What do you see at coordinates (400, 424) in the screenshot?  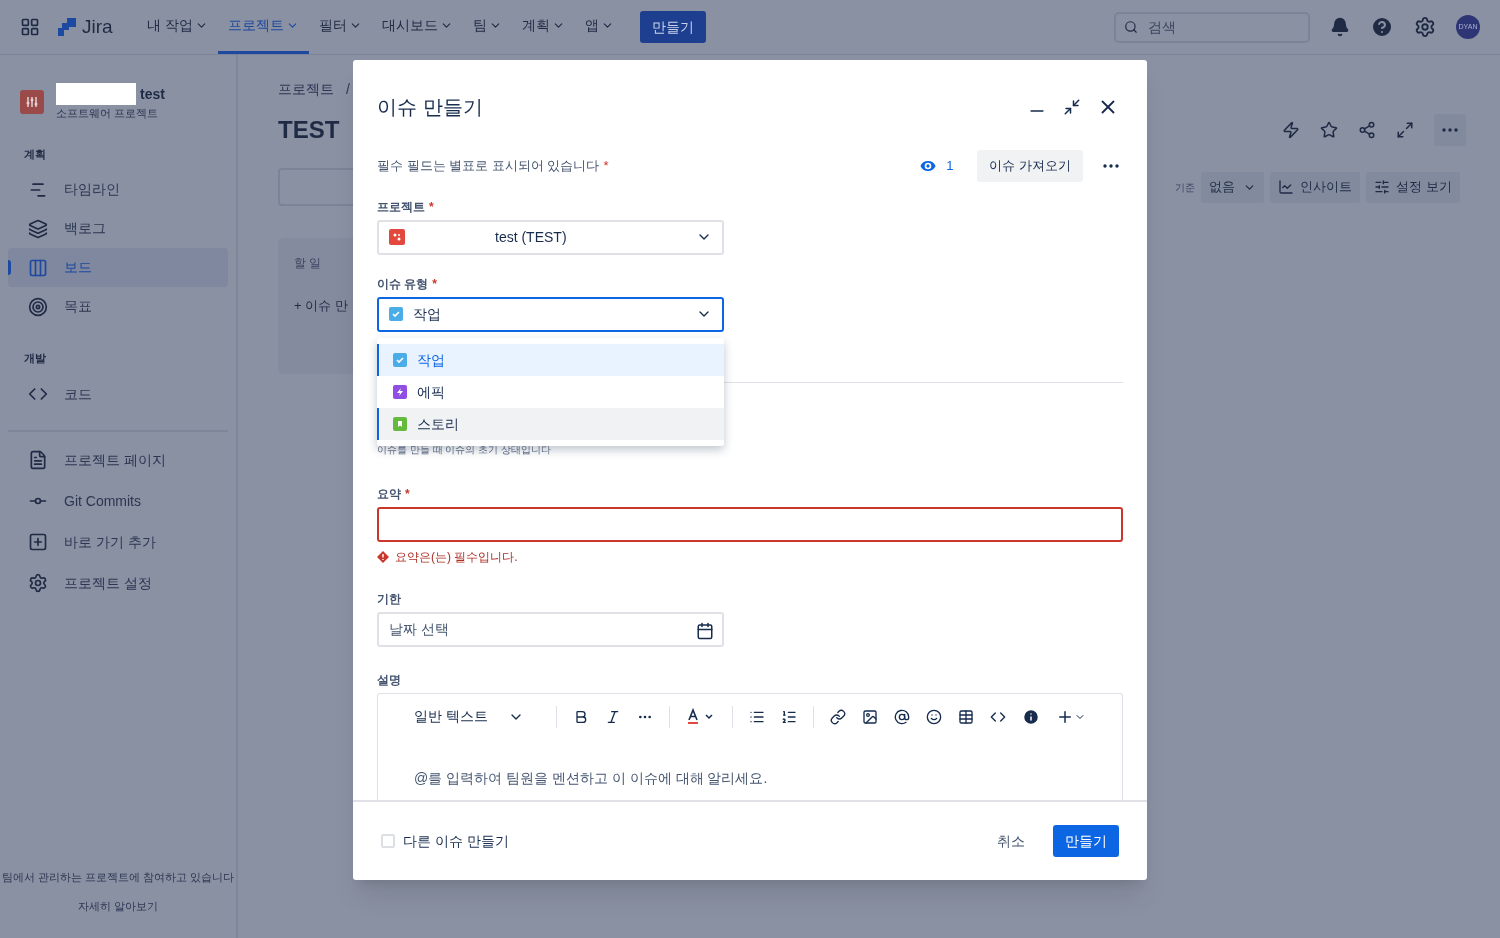 I see `bookmark-icon` at bounding box center [400, 424].